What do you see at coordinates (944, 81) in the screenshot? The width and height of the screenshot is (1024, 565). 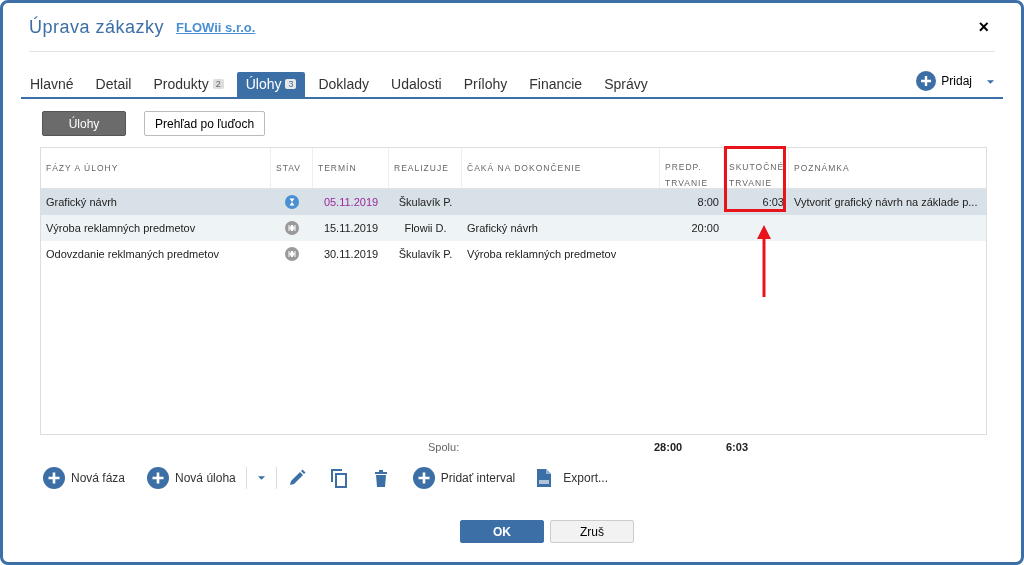 I see `add-button: Pridaj` at bounding box center [944, 81].